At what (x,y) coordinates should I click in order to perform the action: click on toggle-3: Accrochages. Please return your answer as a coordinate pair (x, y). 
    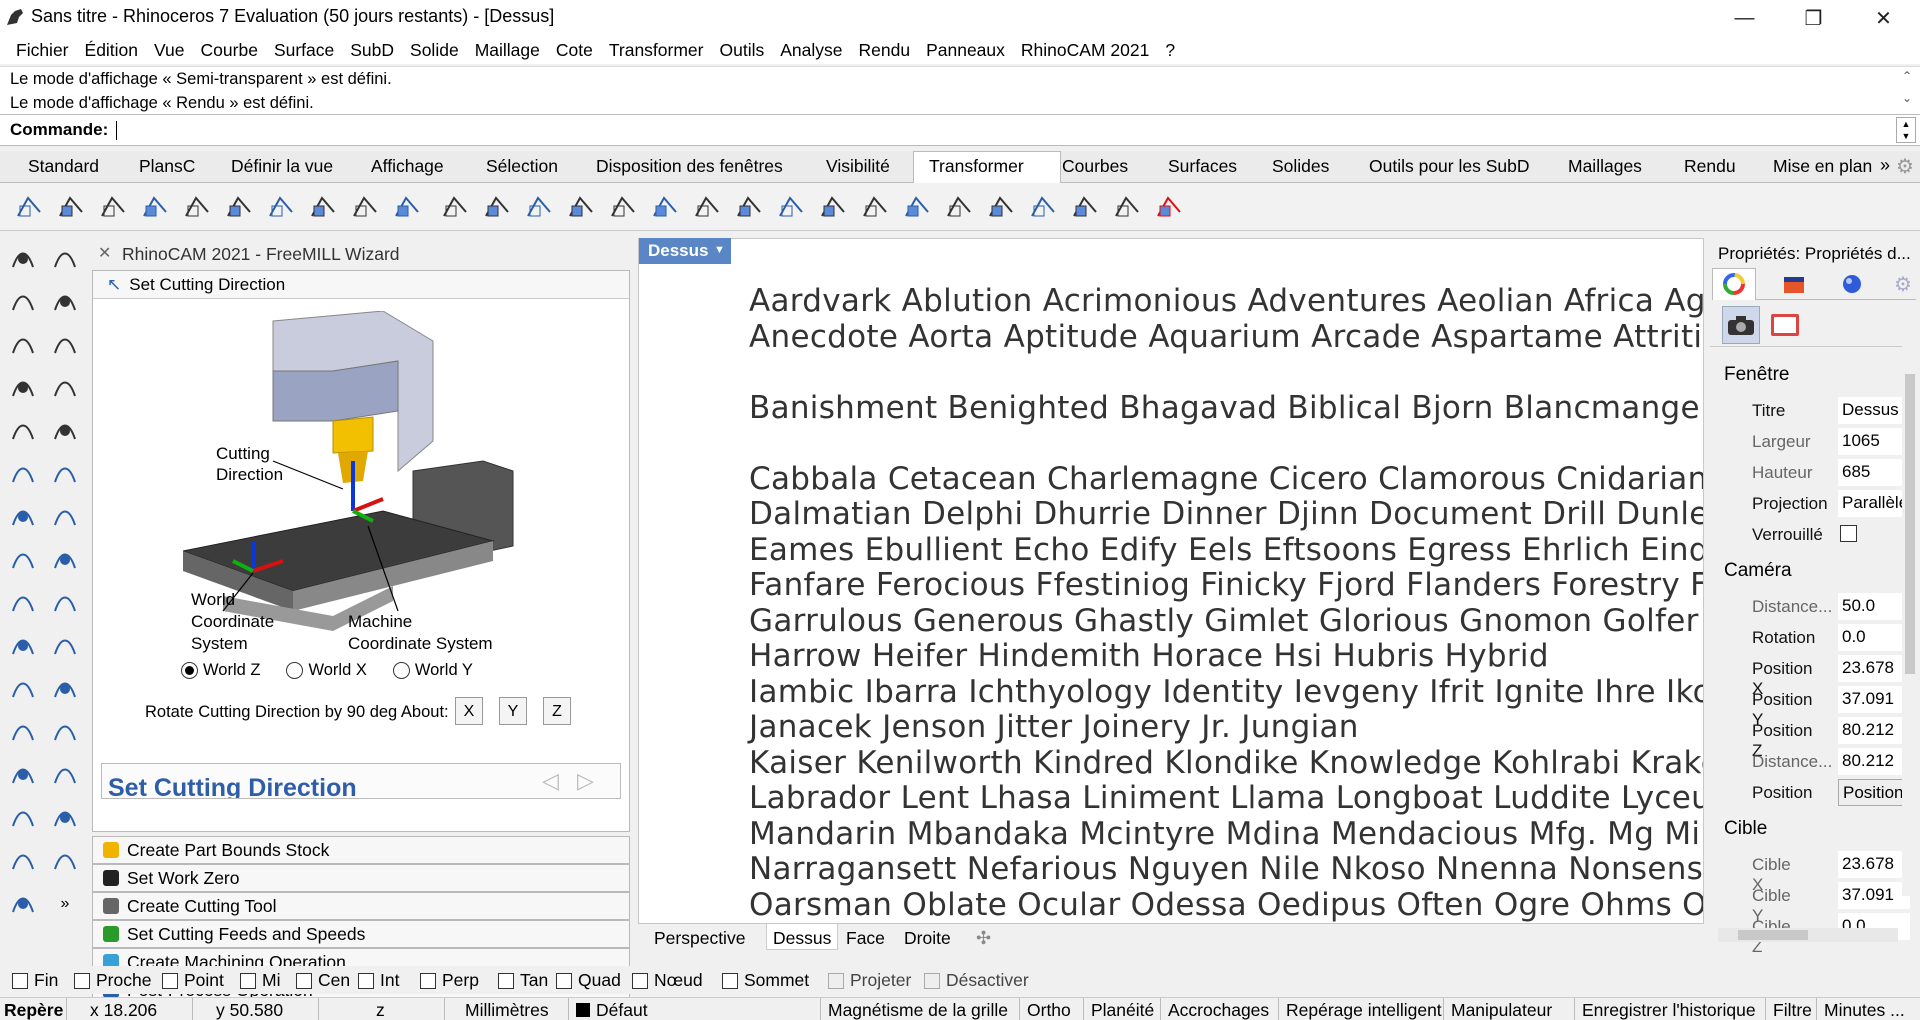
    Looking at the image, I should click on (1218, 1010).